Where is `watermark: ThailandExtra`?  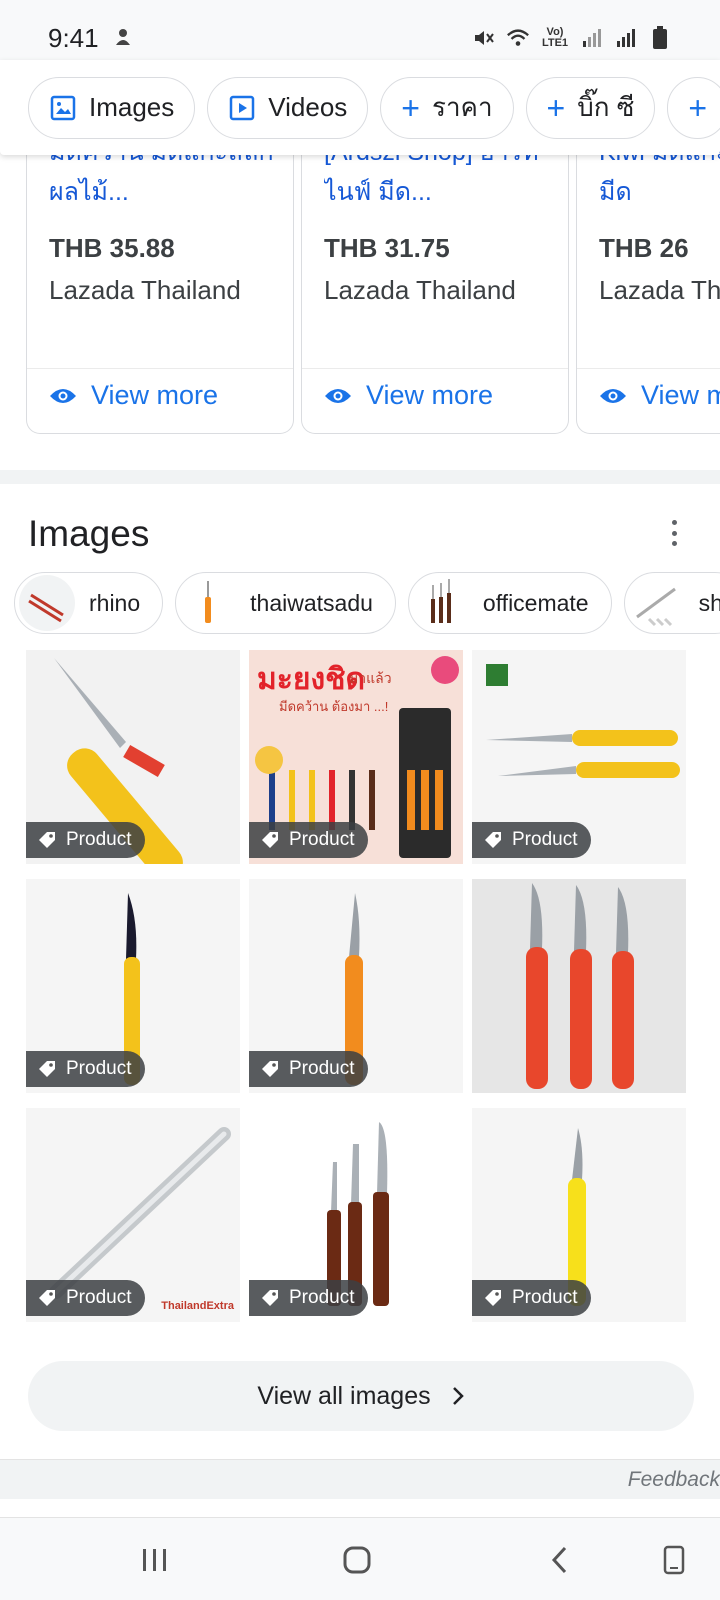 watermark: ThailandExtra is located at coordinates (197, 1306).